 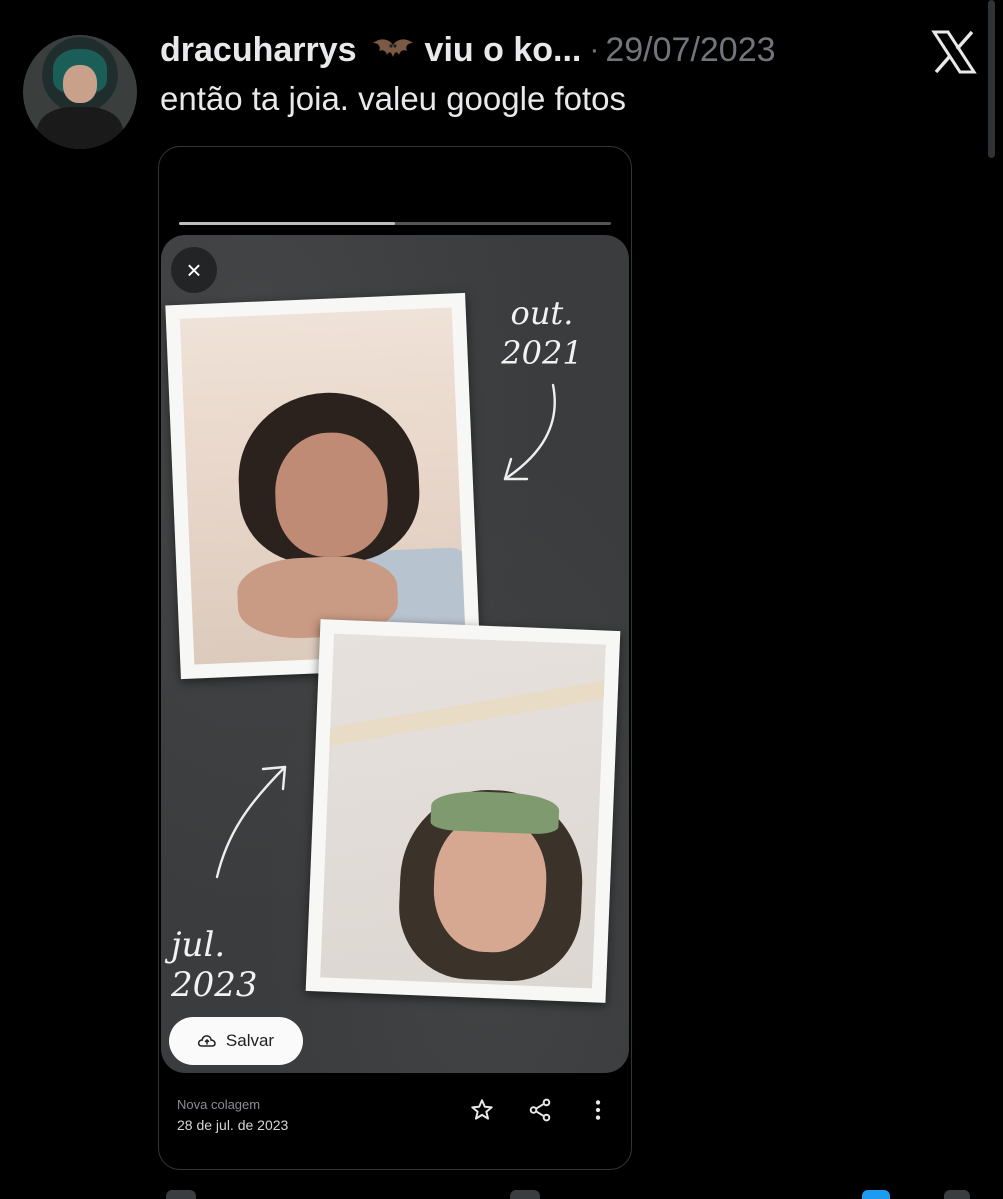 What do you see at coordinates (80, 128) in the screenshot?
I see `avatar-body` at bounding box center [80, 128].